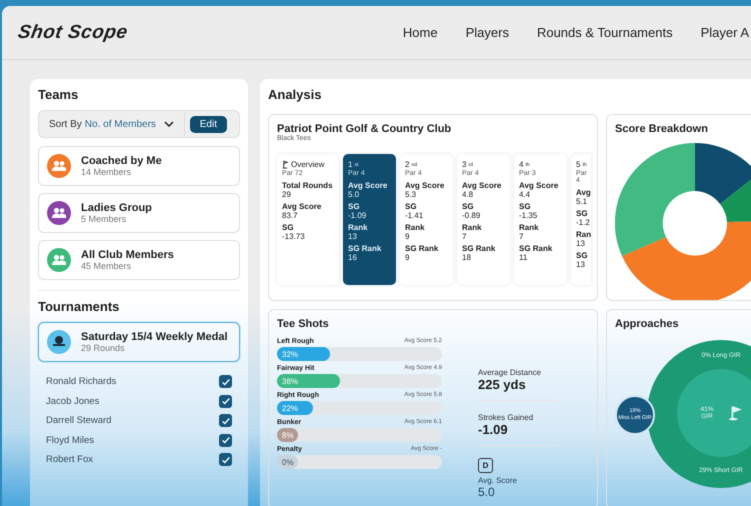  What do you see at coordinates (70, 440) in the screenshot?
I see `player-name: Floyd Miles` at bounding box center [70, 440].